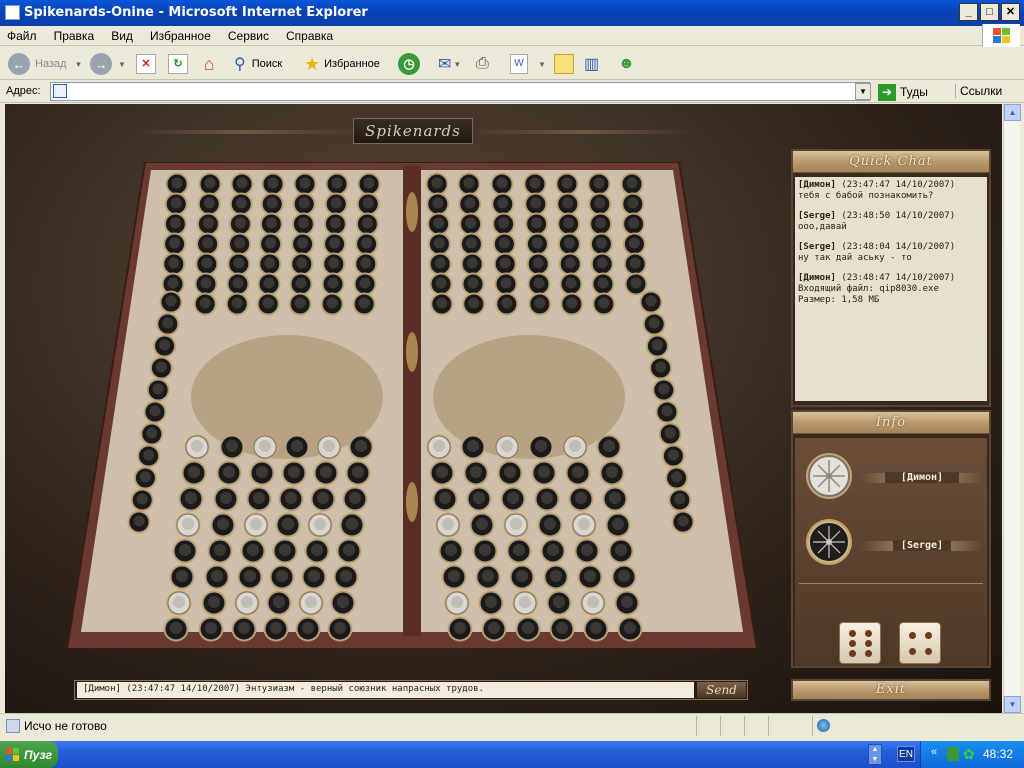 This screenshot has height=768, width=1024. Describe the element at coordinates (1001, 36) in the screenshot. I see `windows-logo-icon` at that location.